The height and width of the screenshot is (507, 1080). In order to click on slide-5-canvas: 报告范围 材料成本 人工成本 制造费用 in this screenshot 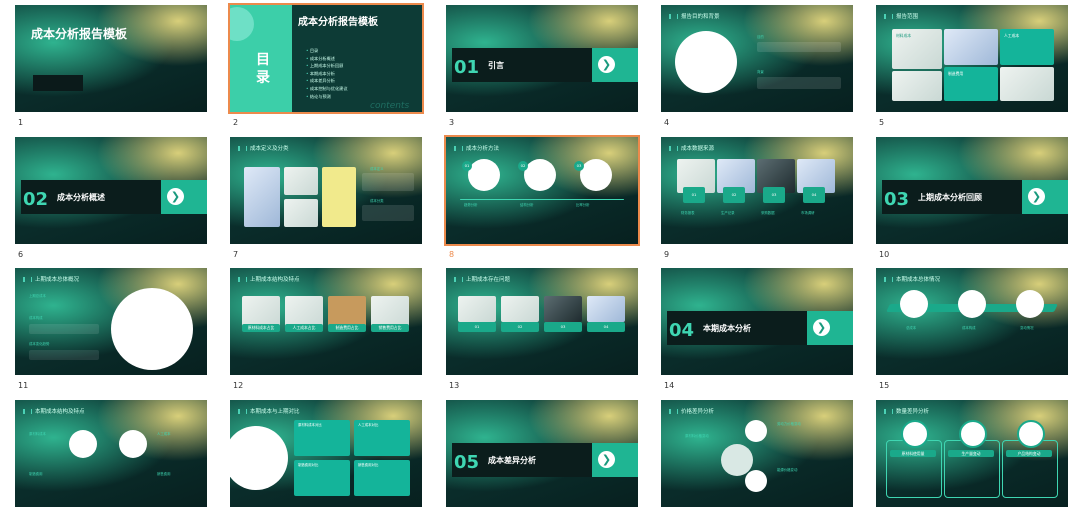, I will do `click(972, 58)`.